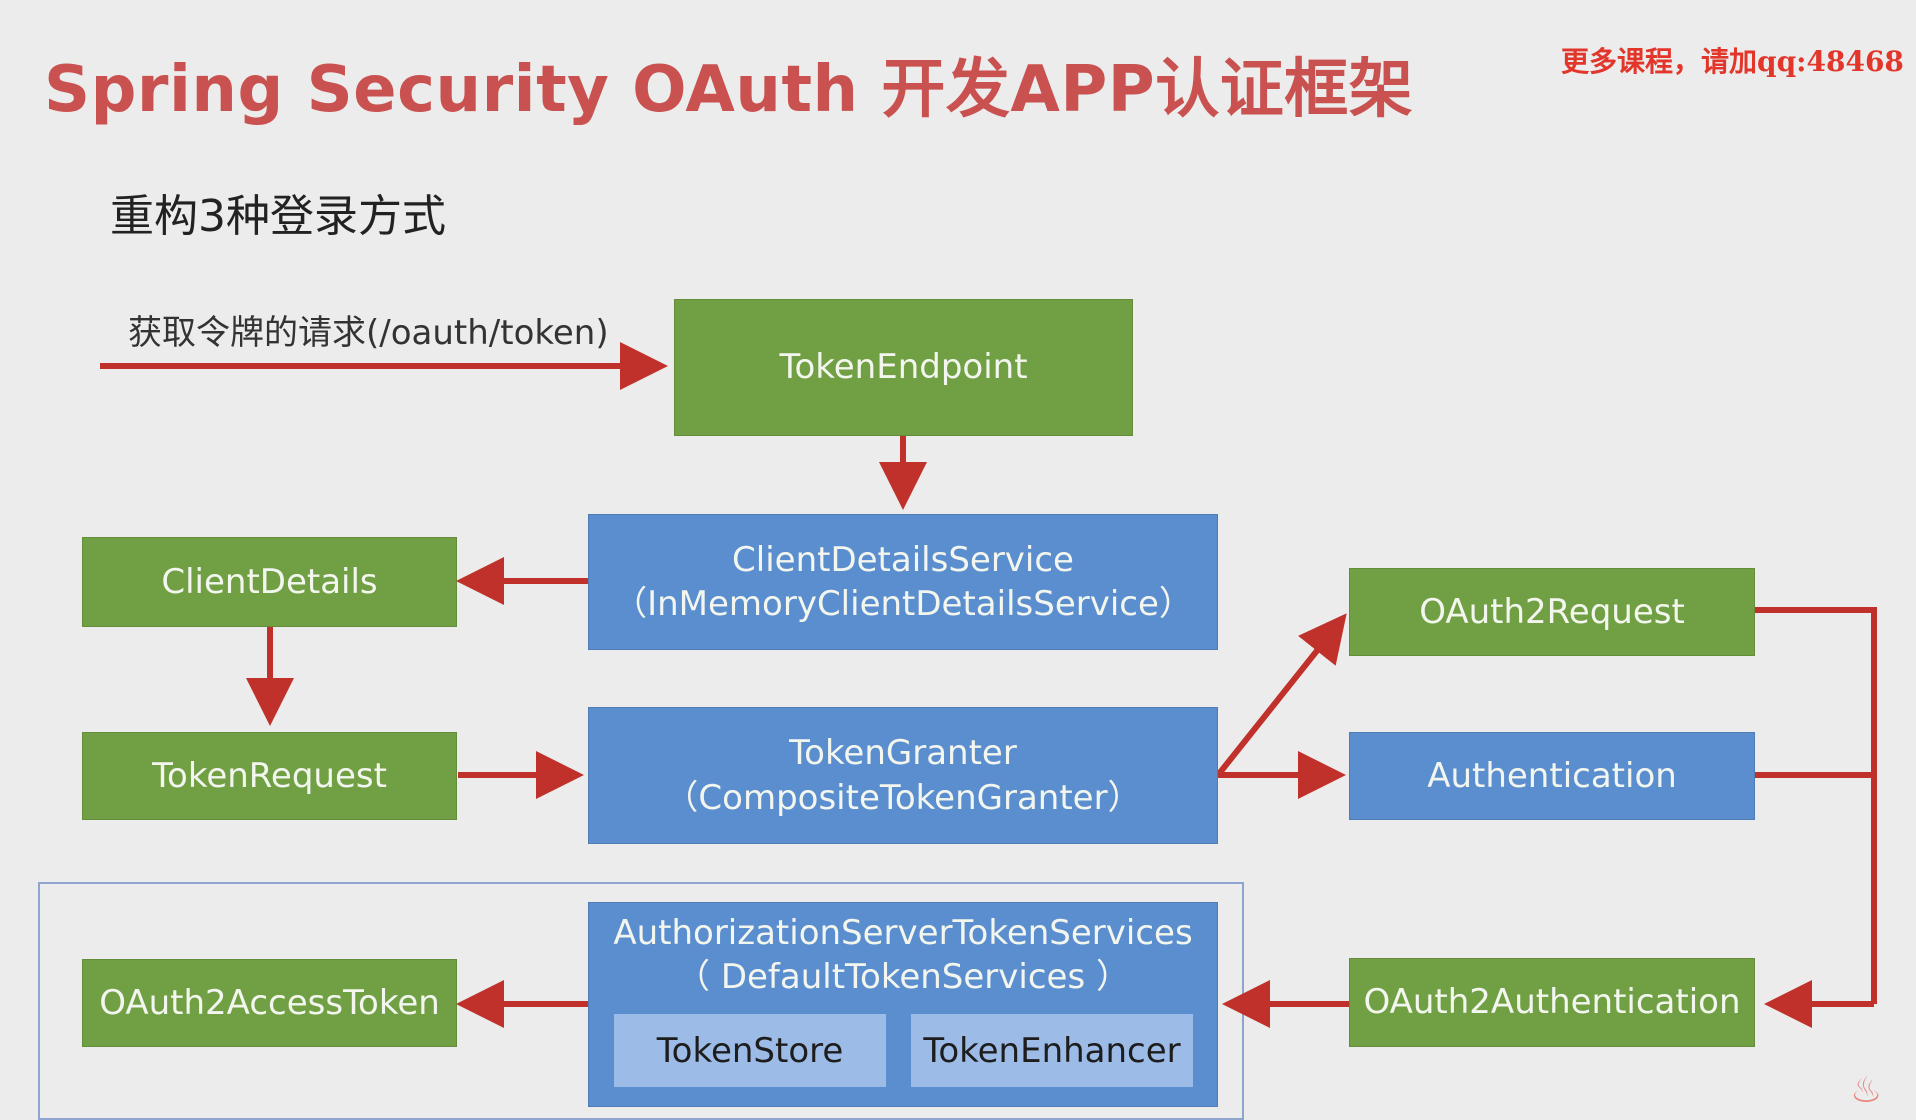  I want to click on client-details-label: ClientDetails, so click(269, 581).